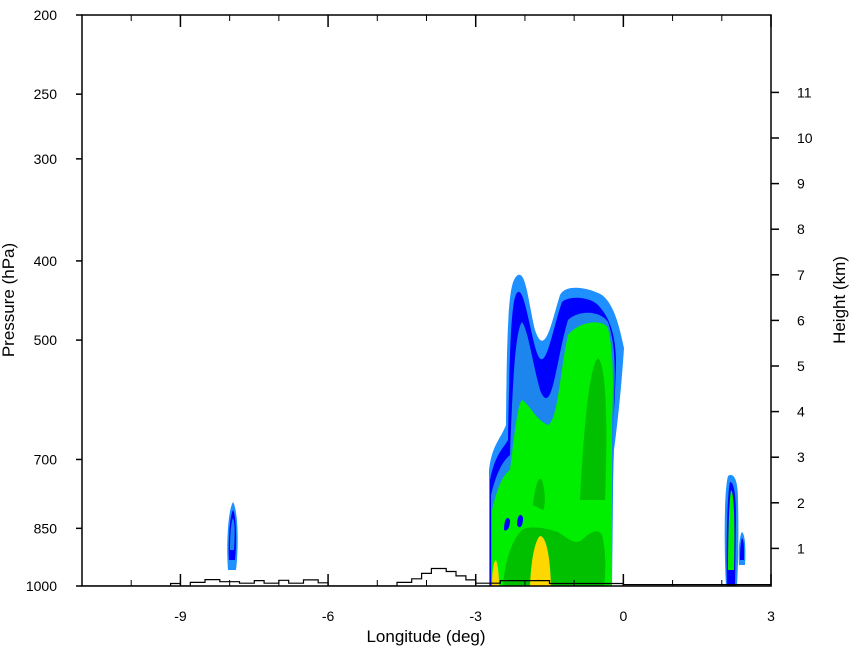 The height and width of the screenshot is (650, 850). Describe the element at coordinates (801, 275) in the screenshot. I see `y2-tick-label: 7` at that location.